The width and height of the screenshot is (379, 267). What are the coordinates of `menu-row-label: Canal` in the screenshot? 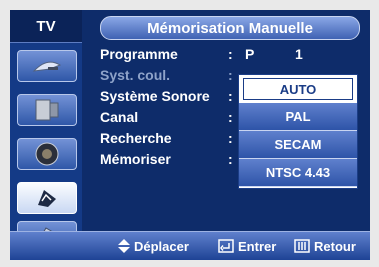 It's located at (119, 117).